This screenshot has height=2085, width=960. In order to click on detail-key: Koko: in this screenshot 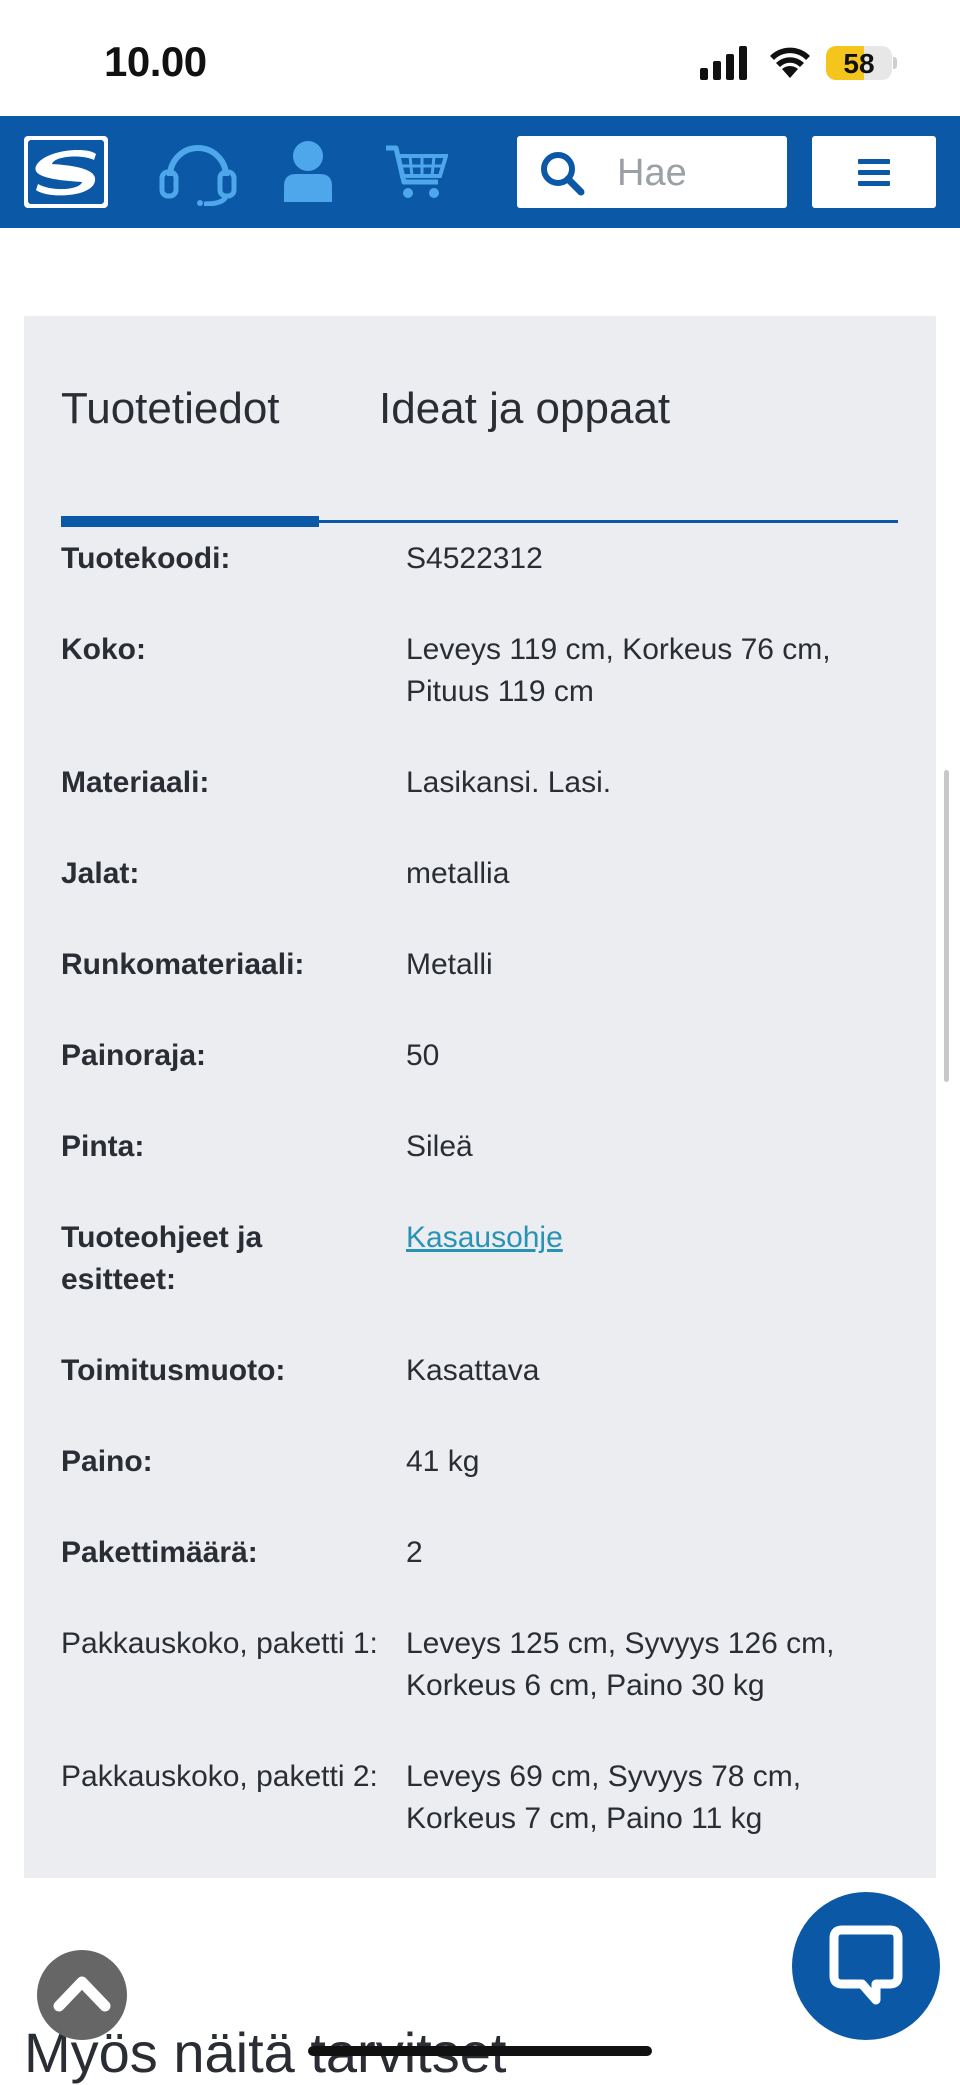, I will do `click(103, 649)`.